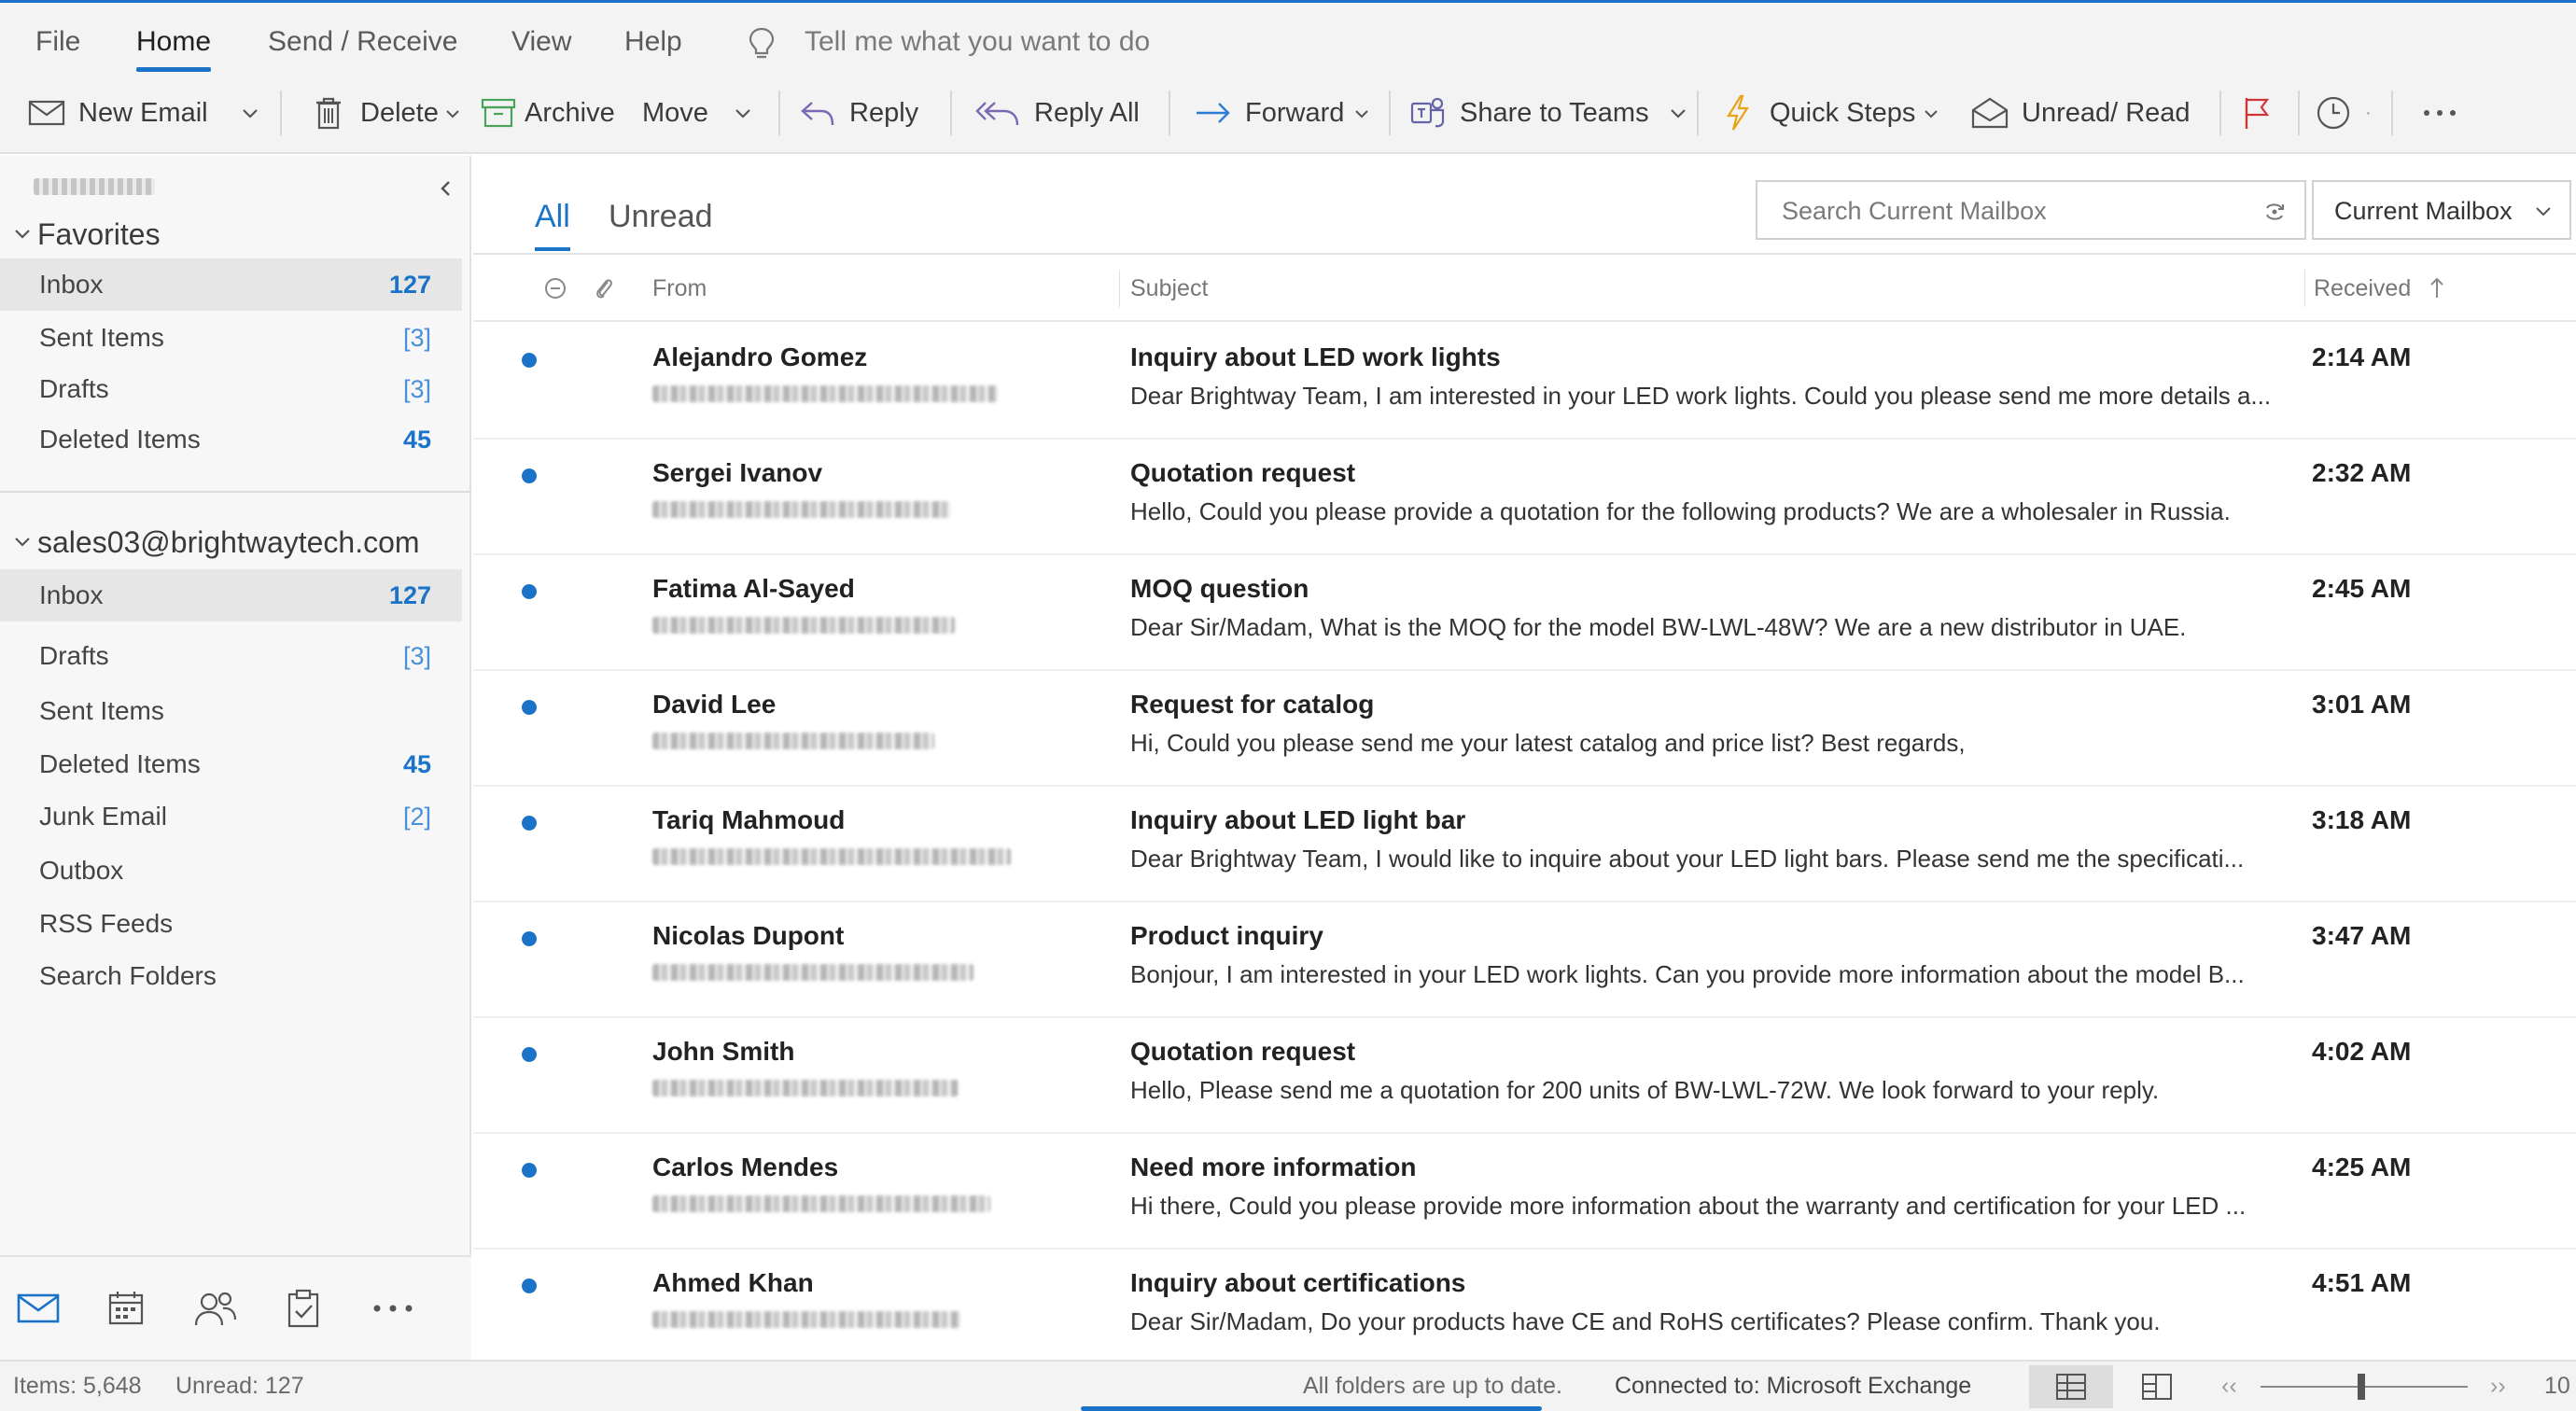 The width and height of the screenshot is (2576, 1411). I want to click on reply-all-button: Reply All, so click(1056, 113).